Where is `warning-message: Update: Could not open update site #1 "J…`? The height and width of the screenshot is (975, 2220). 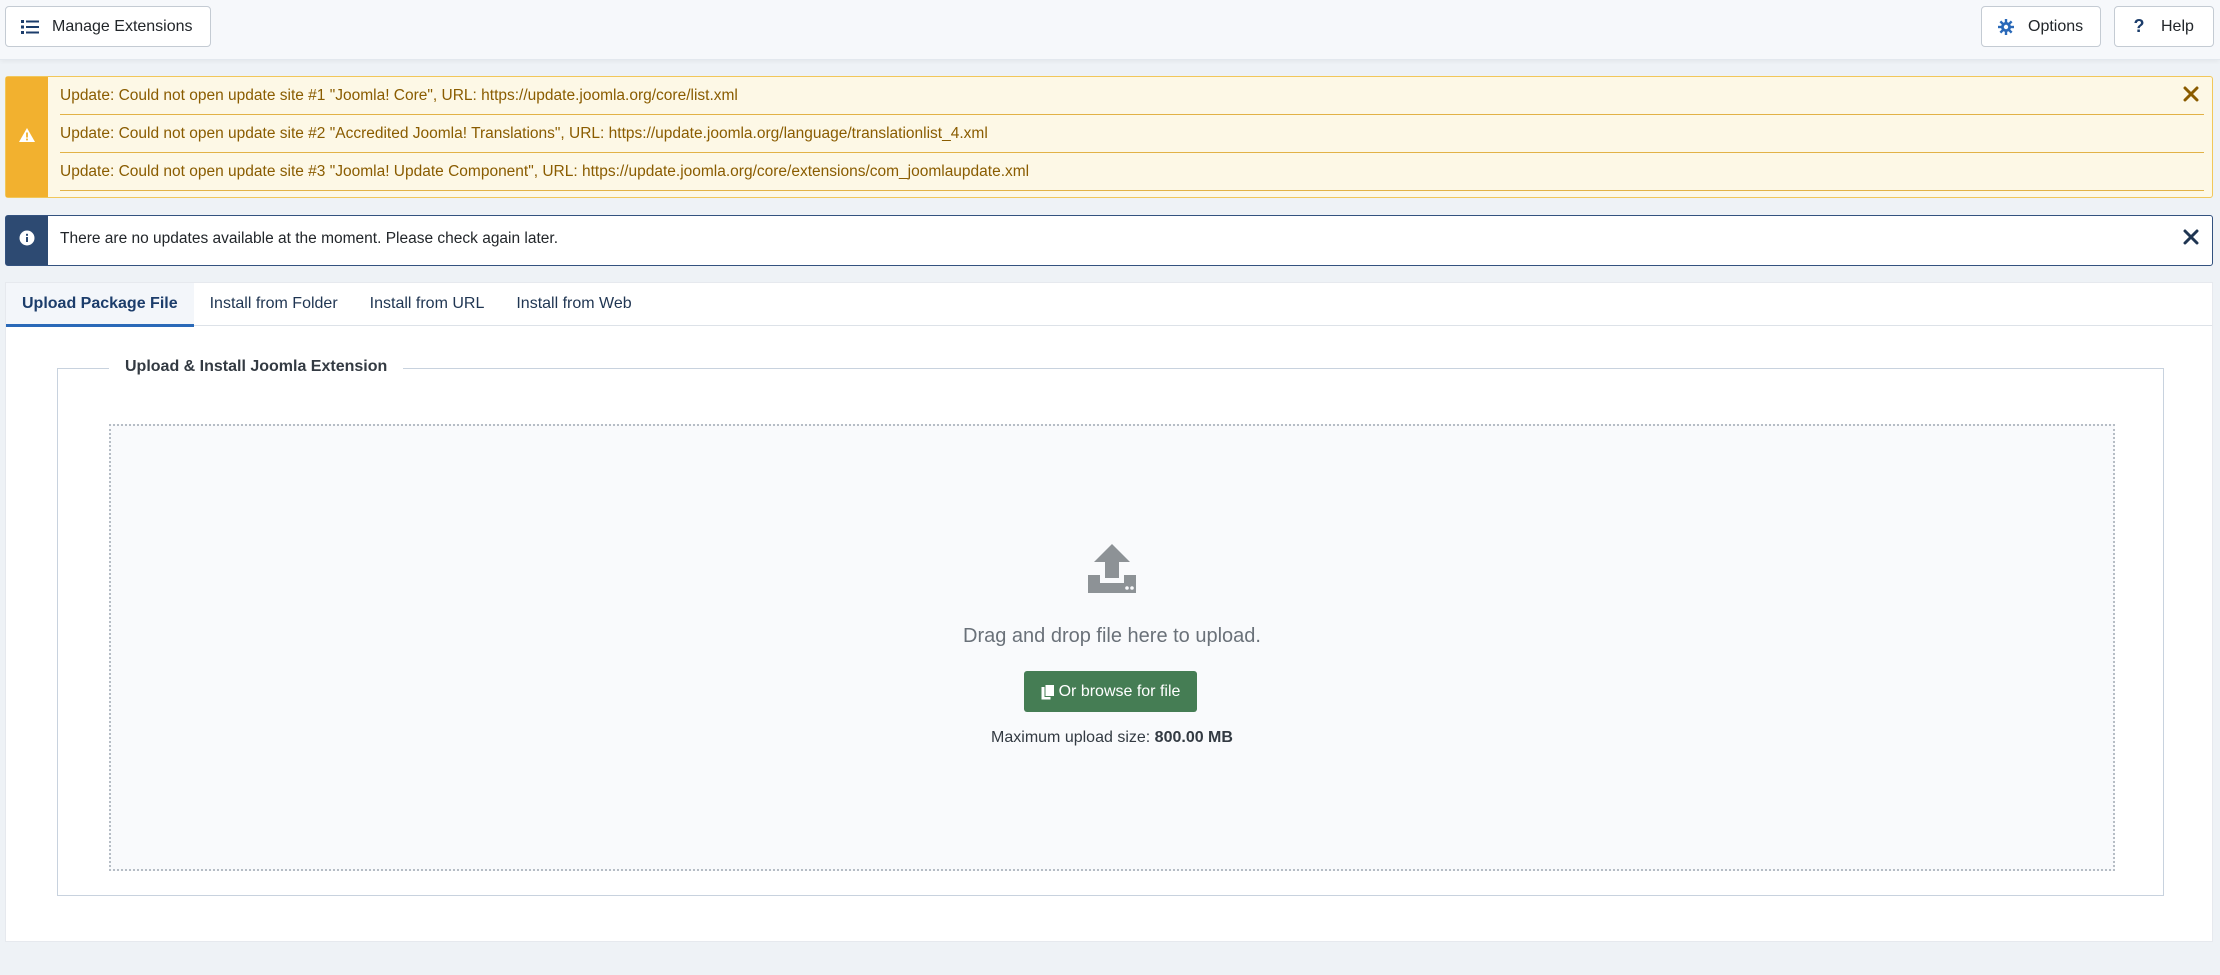 warning-message: Update: Could not open update site #1 "J… is located at coordinates (1132, 96).